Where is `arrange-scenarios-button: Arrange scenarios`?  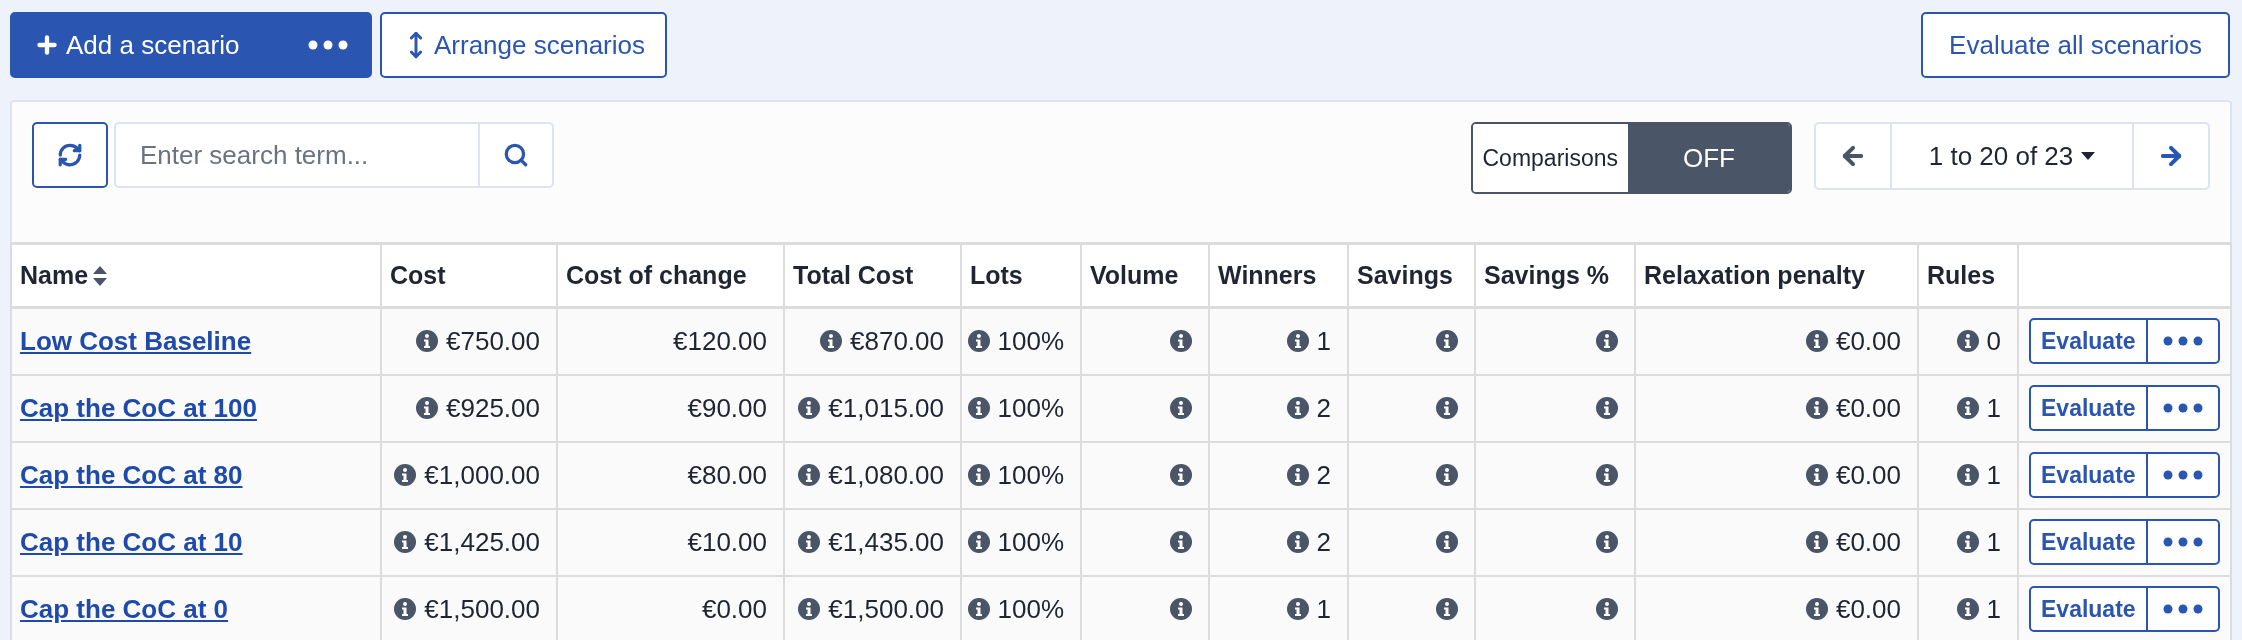
arrange-scenarios-button: Arrange scenarios is located at coordinates (523, 45).